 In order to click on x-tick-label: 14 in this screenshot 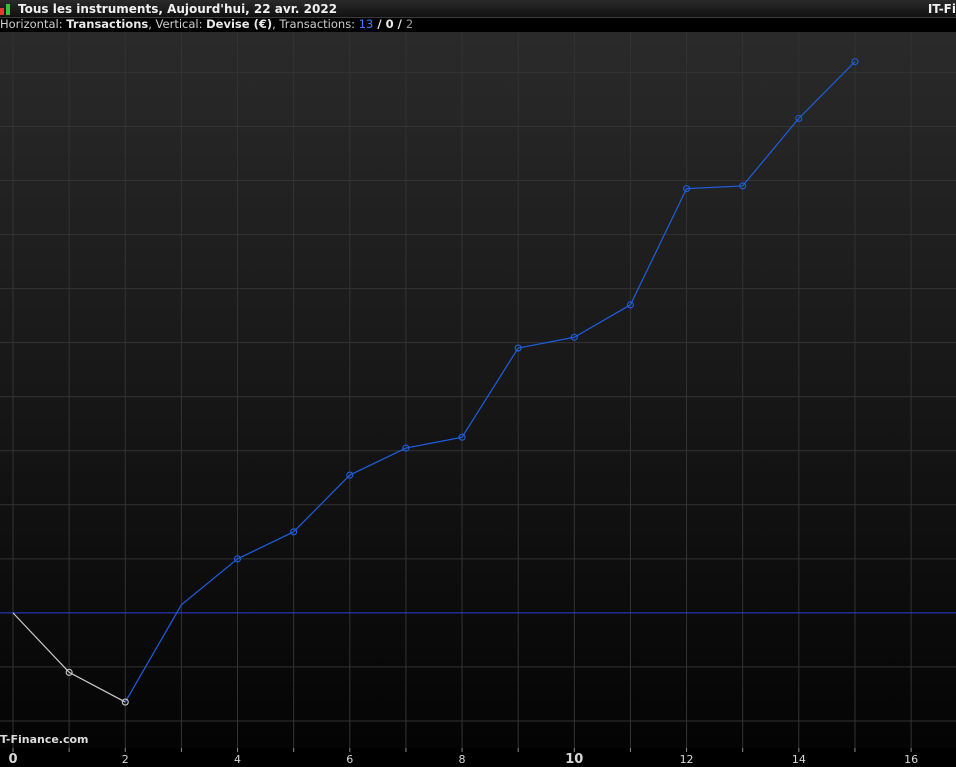, I will do `click(799, 759)`.